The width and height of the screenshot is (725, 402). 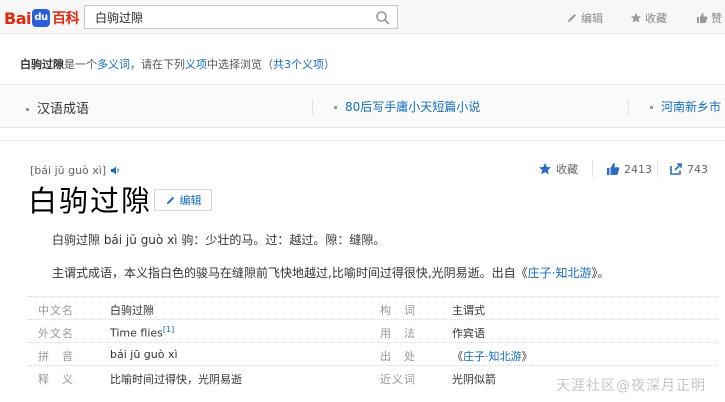 What do you see at coordinates (527, 356) in the screenshot?
I see `source-suffix: 》` at bounding box center [527, 356].